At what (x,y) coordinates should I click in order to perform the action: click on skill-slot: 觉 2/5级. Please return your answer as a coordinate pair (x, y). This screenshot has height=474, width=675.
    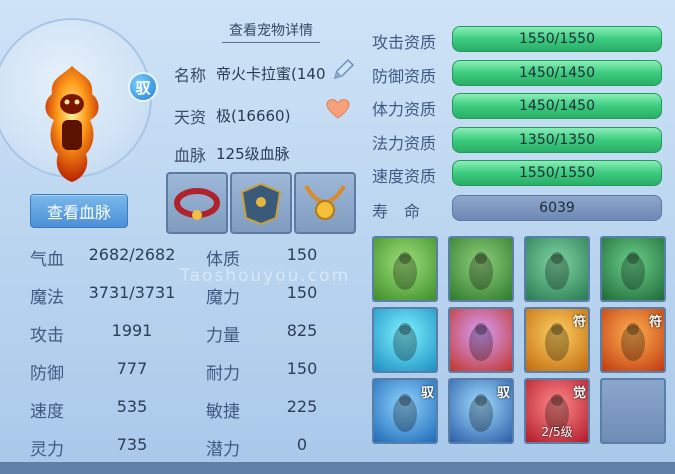
    Looking at the image, I should click on (557, 411).